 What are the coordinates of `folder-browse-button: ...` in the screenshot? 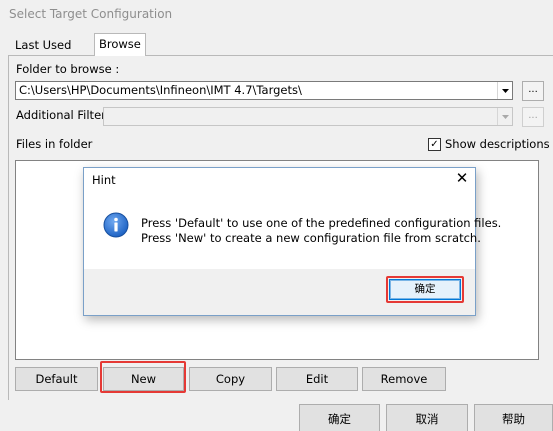 It's located at (533, 91).